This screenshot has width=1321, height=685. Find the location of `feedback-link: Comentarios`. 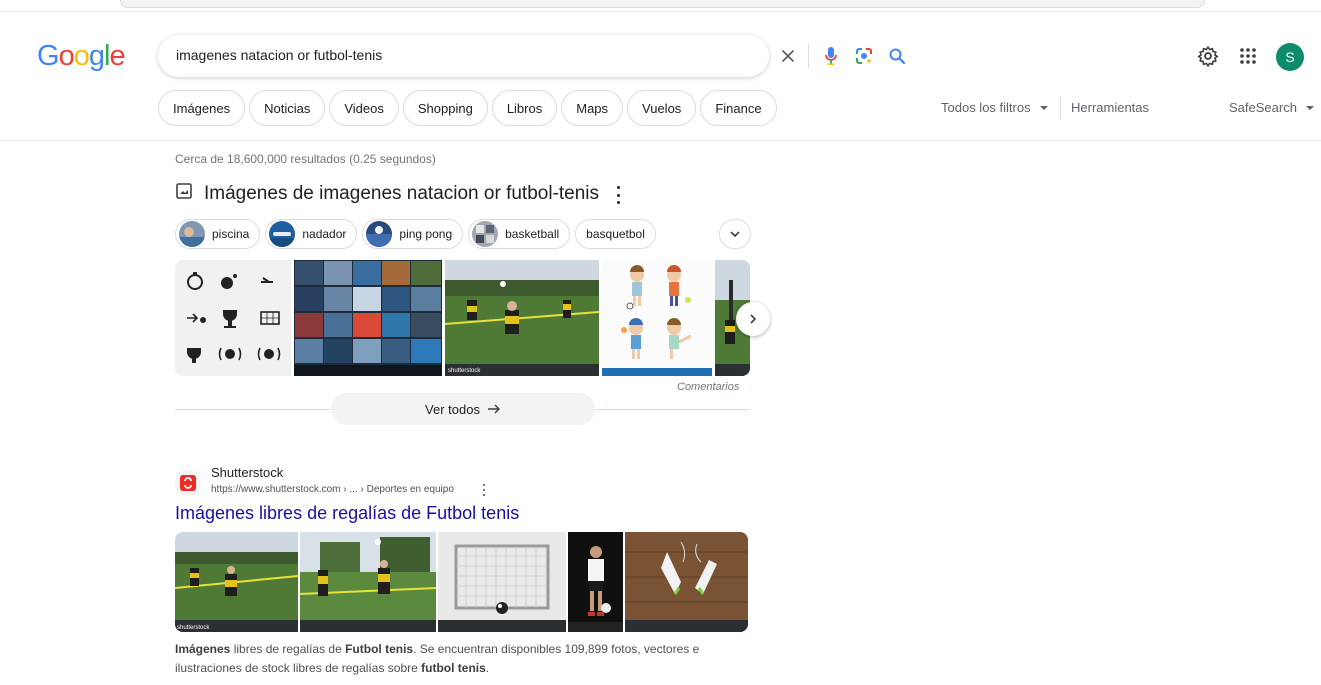

feedback-link: Comentarios is located at coordinates (708, 387).